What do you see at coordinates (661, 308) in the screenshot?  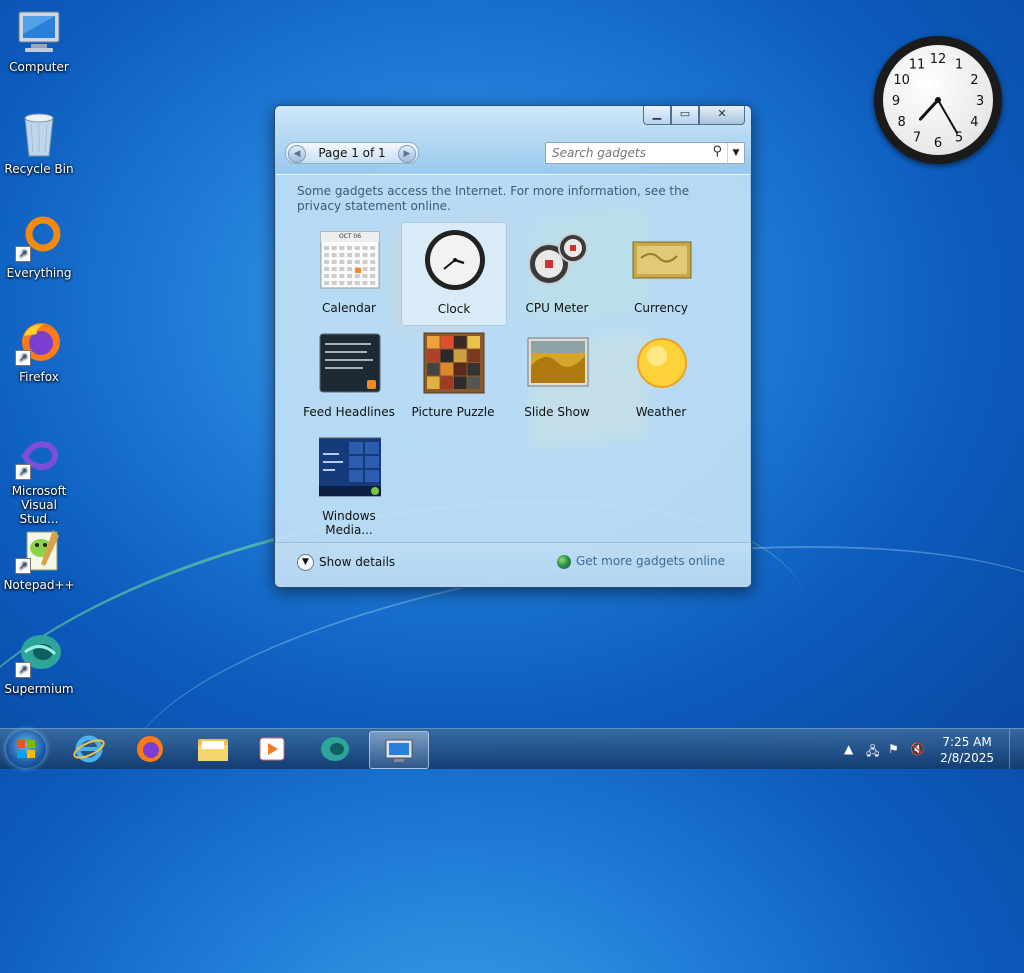 I see `gadget-label: Currency` at bounding box center [661, 308].